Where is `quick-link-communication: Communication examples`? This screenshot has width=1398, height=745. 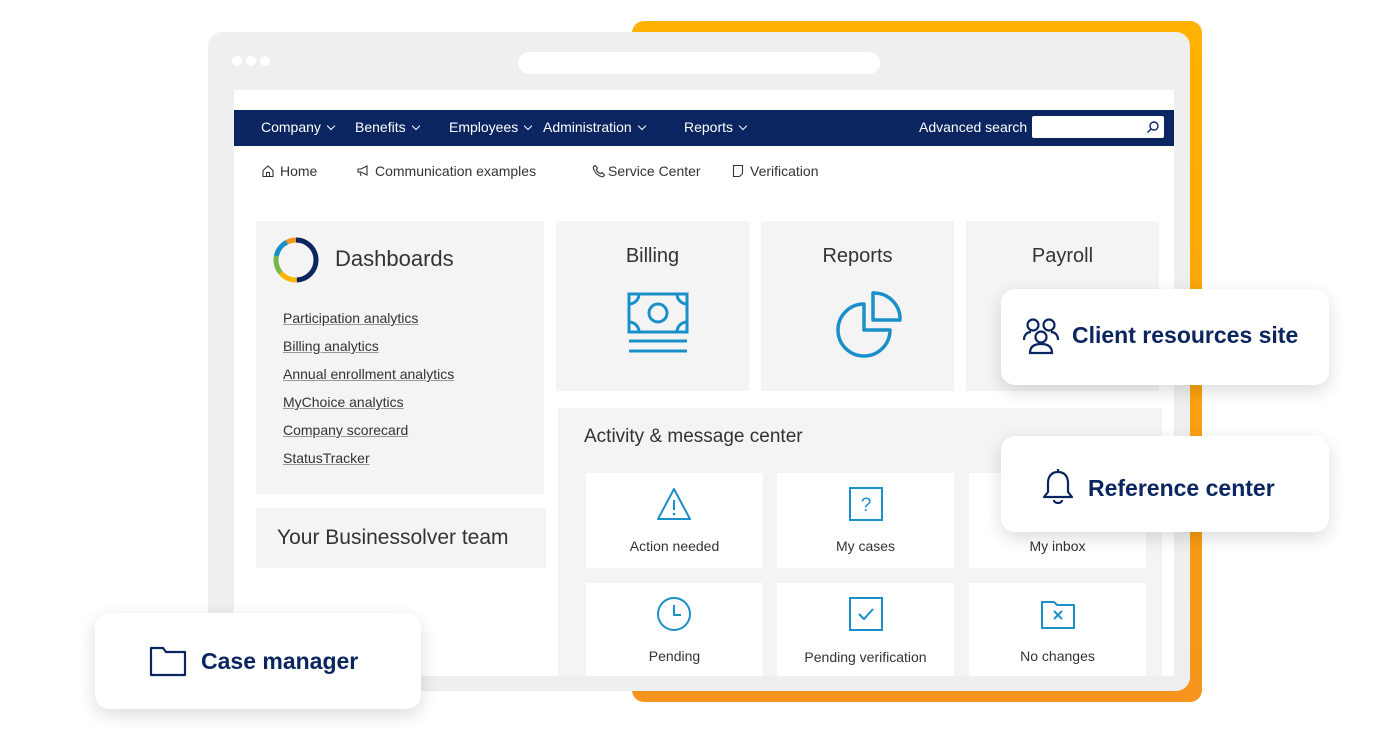 quick-link-communication: Communication examples is located at coordinates (446, 171).